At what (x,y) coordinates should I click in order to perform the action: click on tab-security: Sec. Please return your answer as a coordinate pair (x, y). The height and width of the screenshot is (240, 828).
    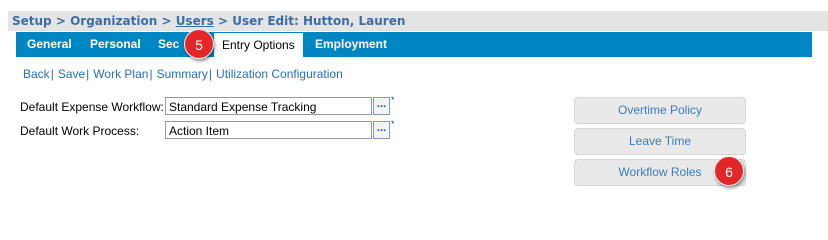
    Looking at the image, I should click on (168, 44).